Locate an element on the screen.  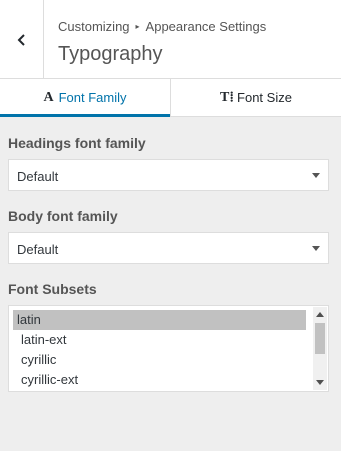
font-subsets-label: Font Subsets is located at coordinates (52, 289).